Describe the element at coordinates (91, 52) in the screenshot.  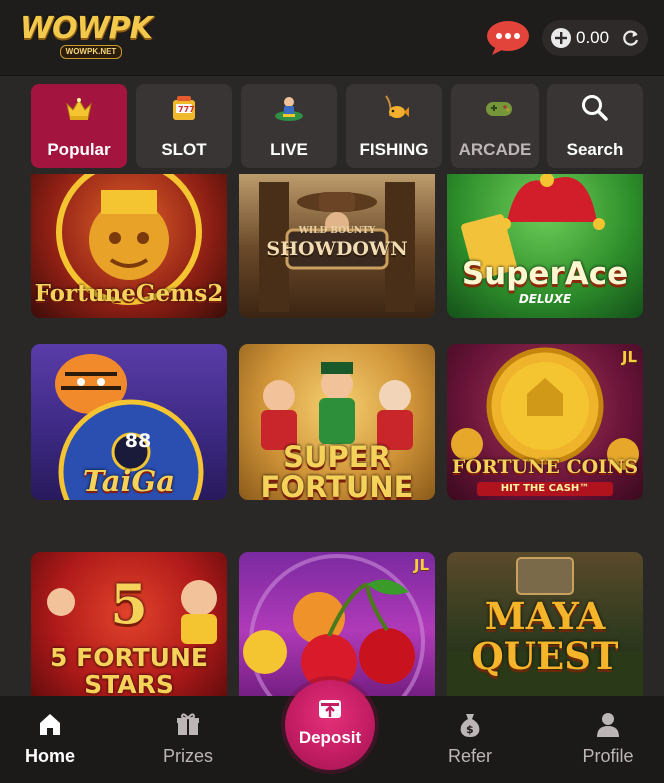
I see `logo-subtext: WOWPK.NET` at that location.